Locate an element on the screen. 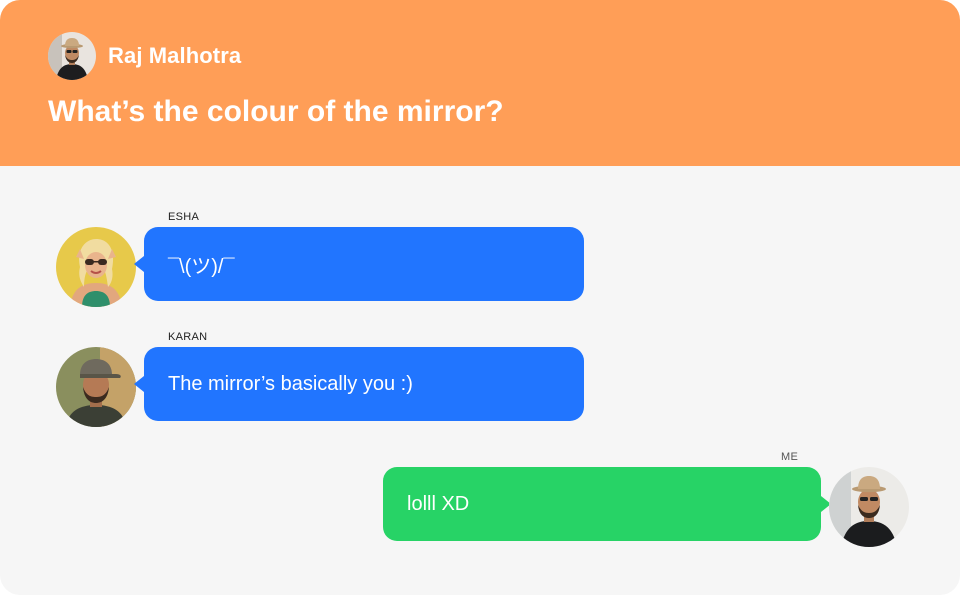  woman-with-sunglasses-avatar-icon is located at coordinates (96, 267).